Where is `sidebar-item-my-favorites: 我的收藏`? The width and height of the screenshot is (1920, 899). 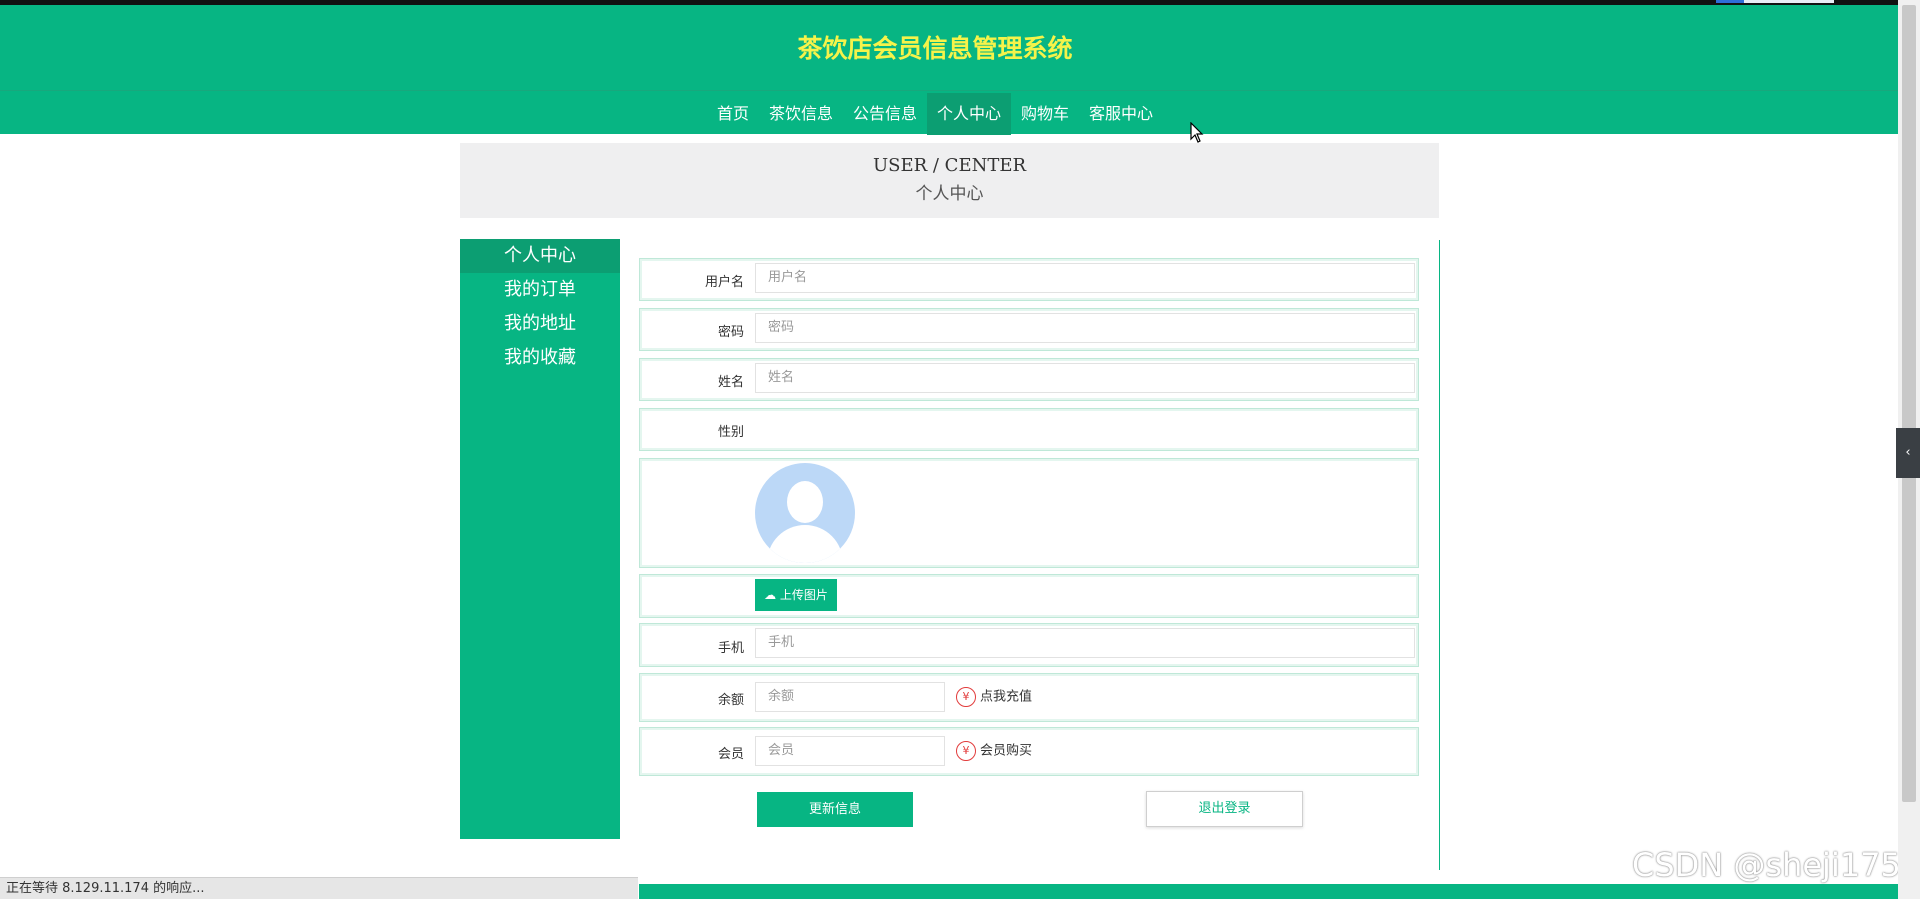
sidebar-item-my-favorites: 我的收藏 is located at coordinates (540, 358).